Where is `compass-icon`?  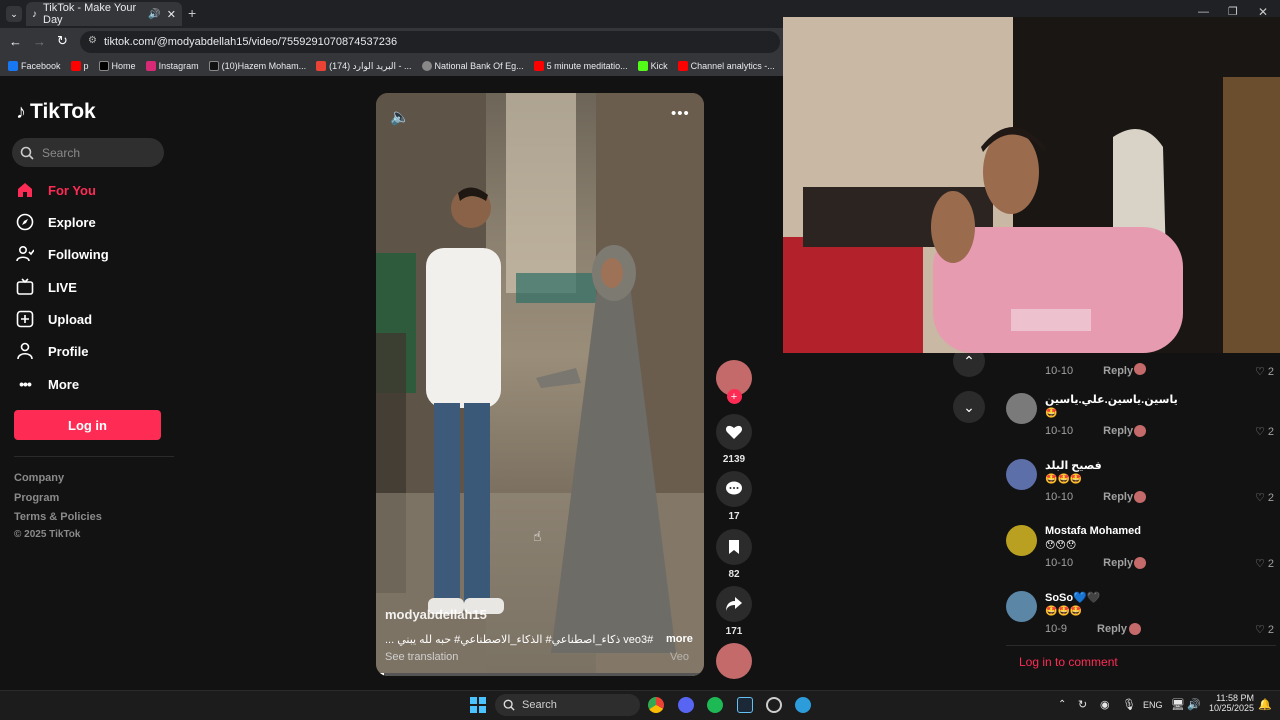 compass-icon is located at coordinates (25, 222).